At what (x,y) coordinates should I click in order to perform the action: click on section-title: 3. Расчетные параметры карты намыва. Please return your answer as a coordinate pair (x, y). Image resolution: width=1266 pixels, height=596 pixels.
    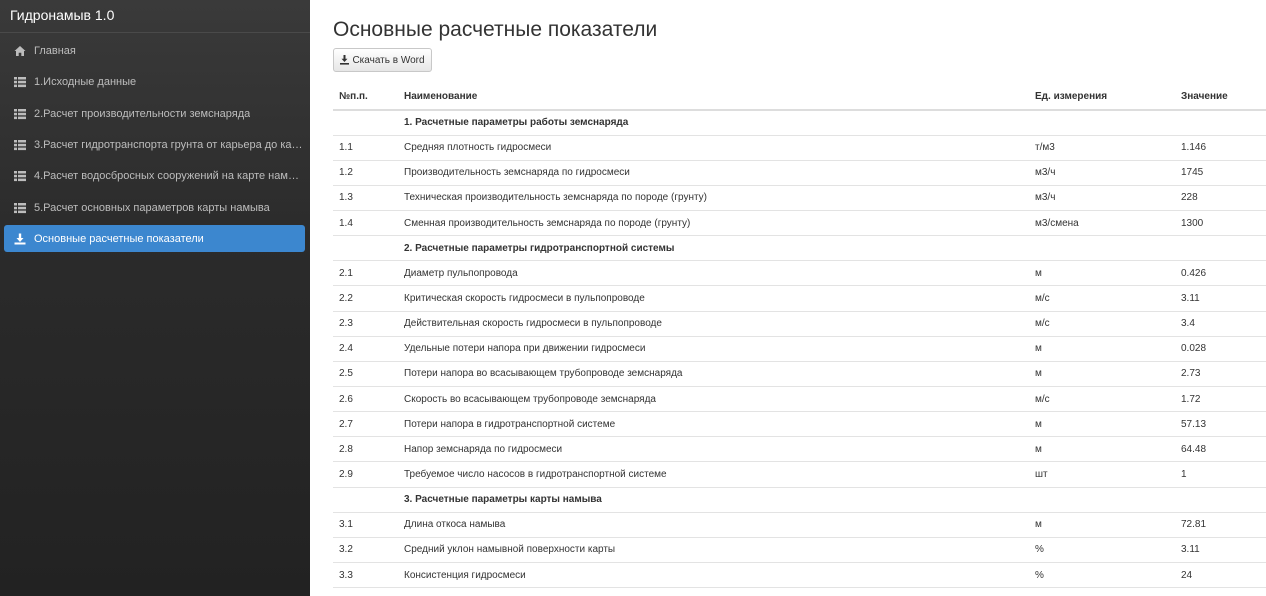
    Looking at the image, I should click on (719, 500).